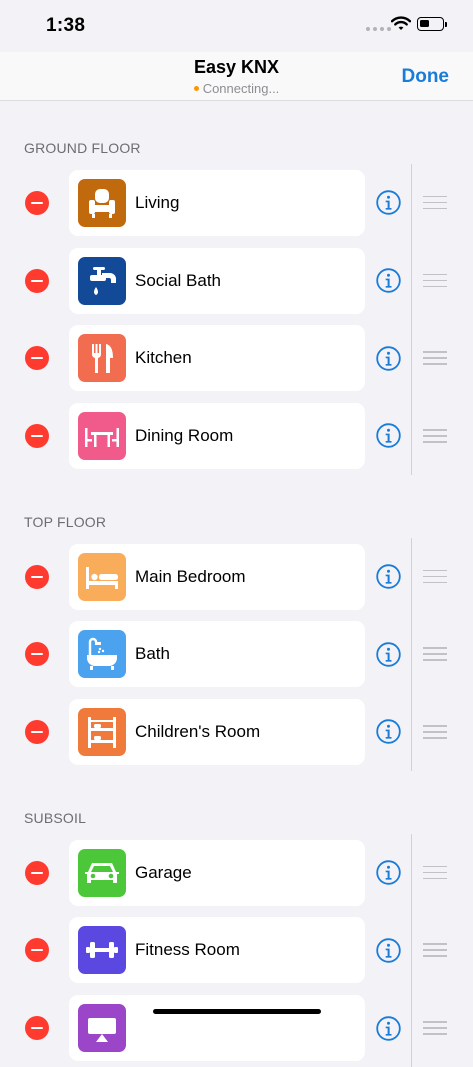  What do you see at coordinates (152, 654) in the screenshot?
I see `room-label: Bath` at bounding box center [152, 654].